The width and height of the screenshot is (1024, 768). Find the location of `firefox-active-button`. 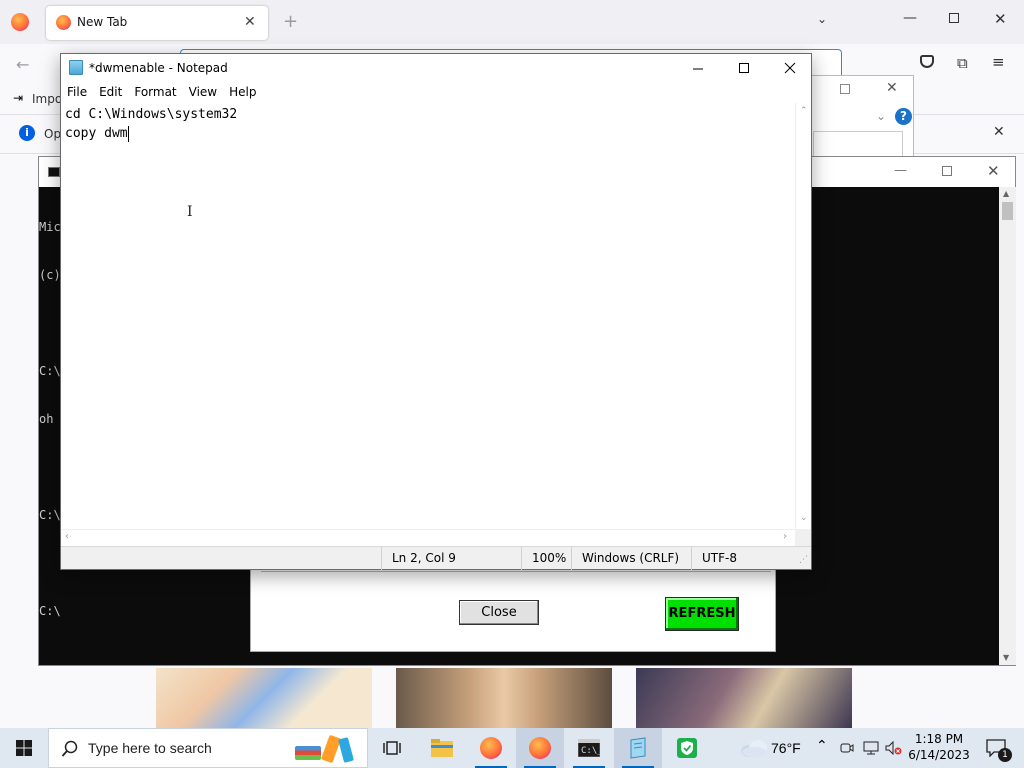

firefox-active-button is located at coordinates (540, 748).